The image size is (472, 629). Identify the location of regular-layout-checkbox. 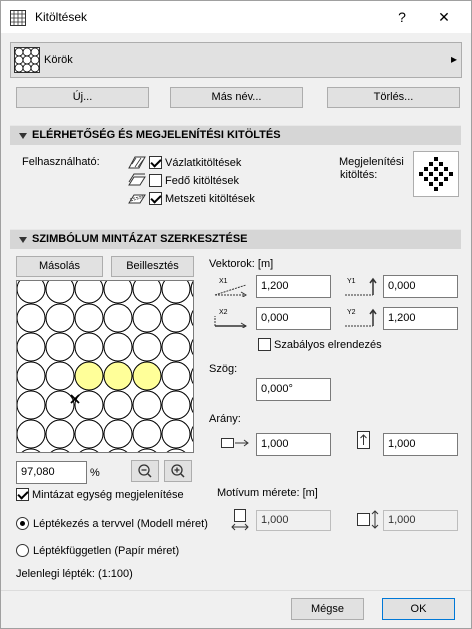
(264, 344).